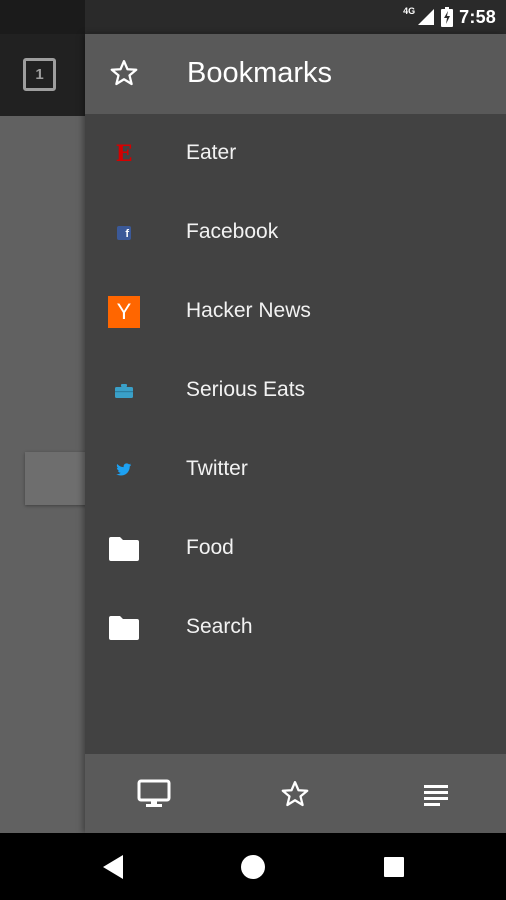 The image size is (506, 900). What do you see at coordinates (124, 73) in the screenshot?
I see `star-outline-icon` at bounding box center [124, 73].